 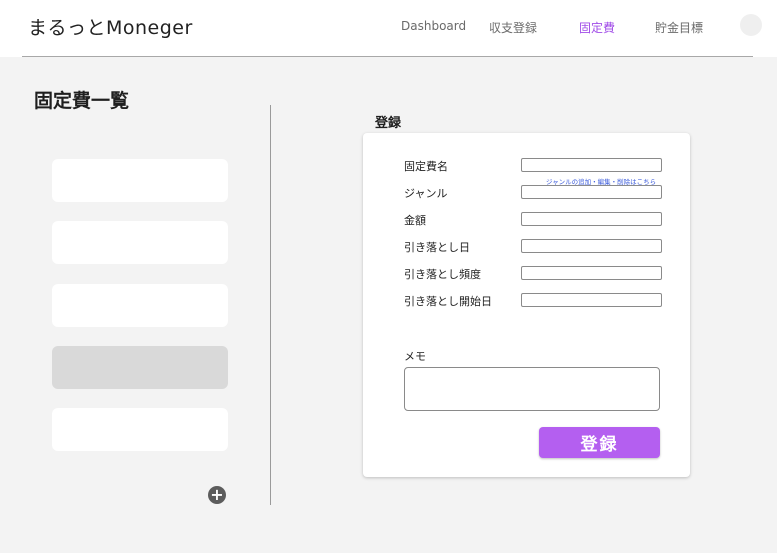 What do you see at coordinates (426, 166) in the screenshot?
I see `field-label-name: 固定費名` at bounding box center [426, 166].